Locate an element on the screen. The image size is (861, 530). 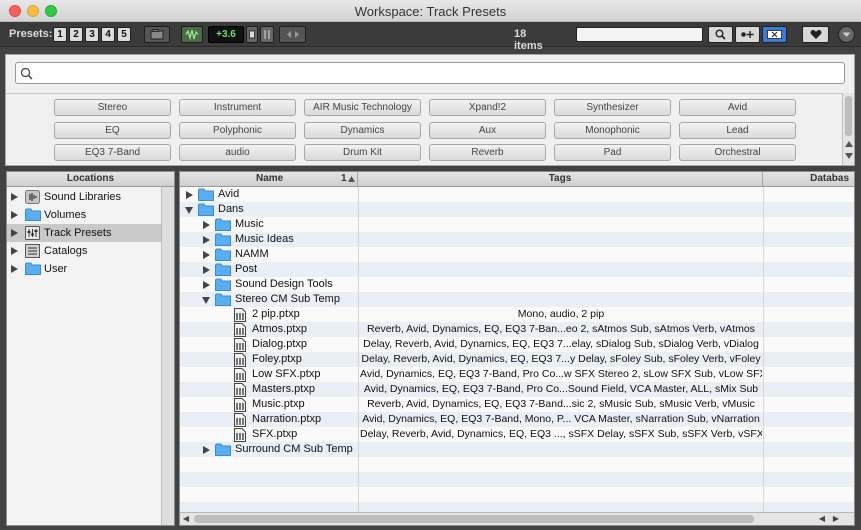
tag-synthesizer: Synthesizer is located at coordinates (612, 107).